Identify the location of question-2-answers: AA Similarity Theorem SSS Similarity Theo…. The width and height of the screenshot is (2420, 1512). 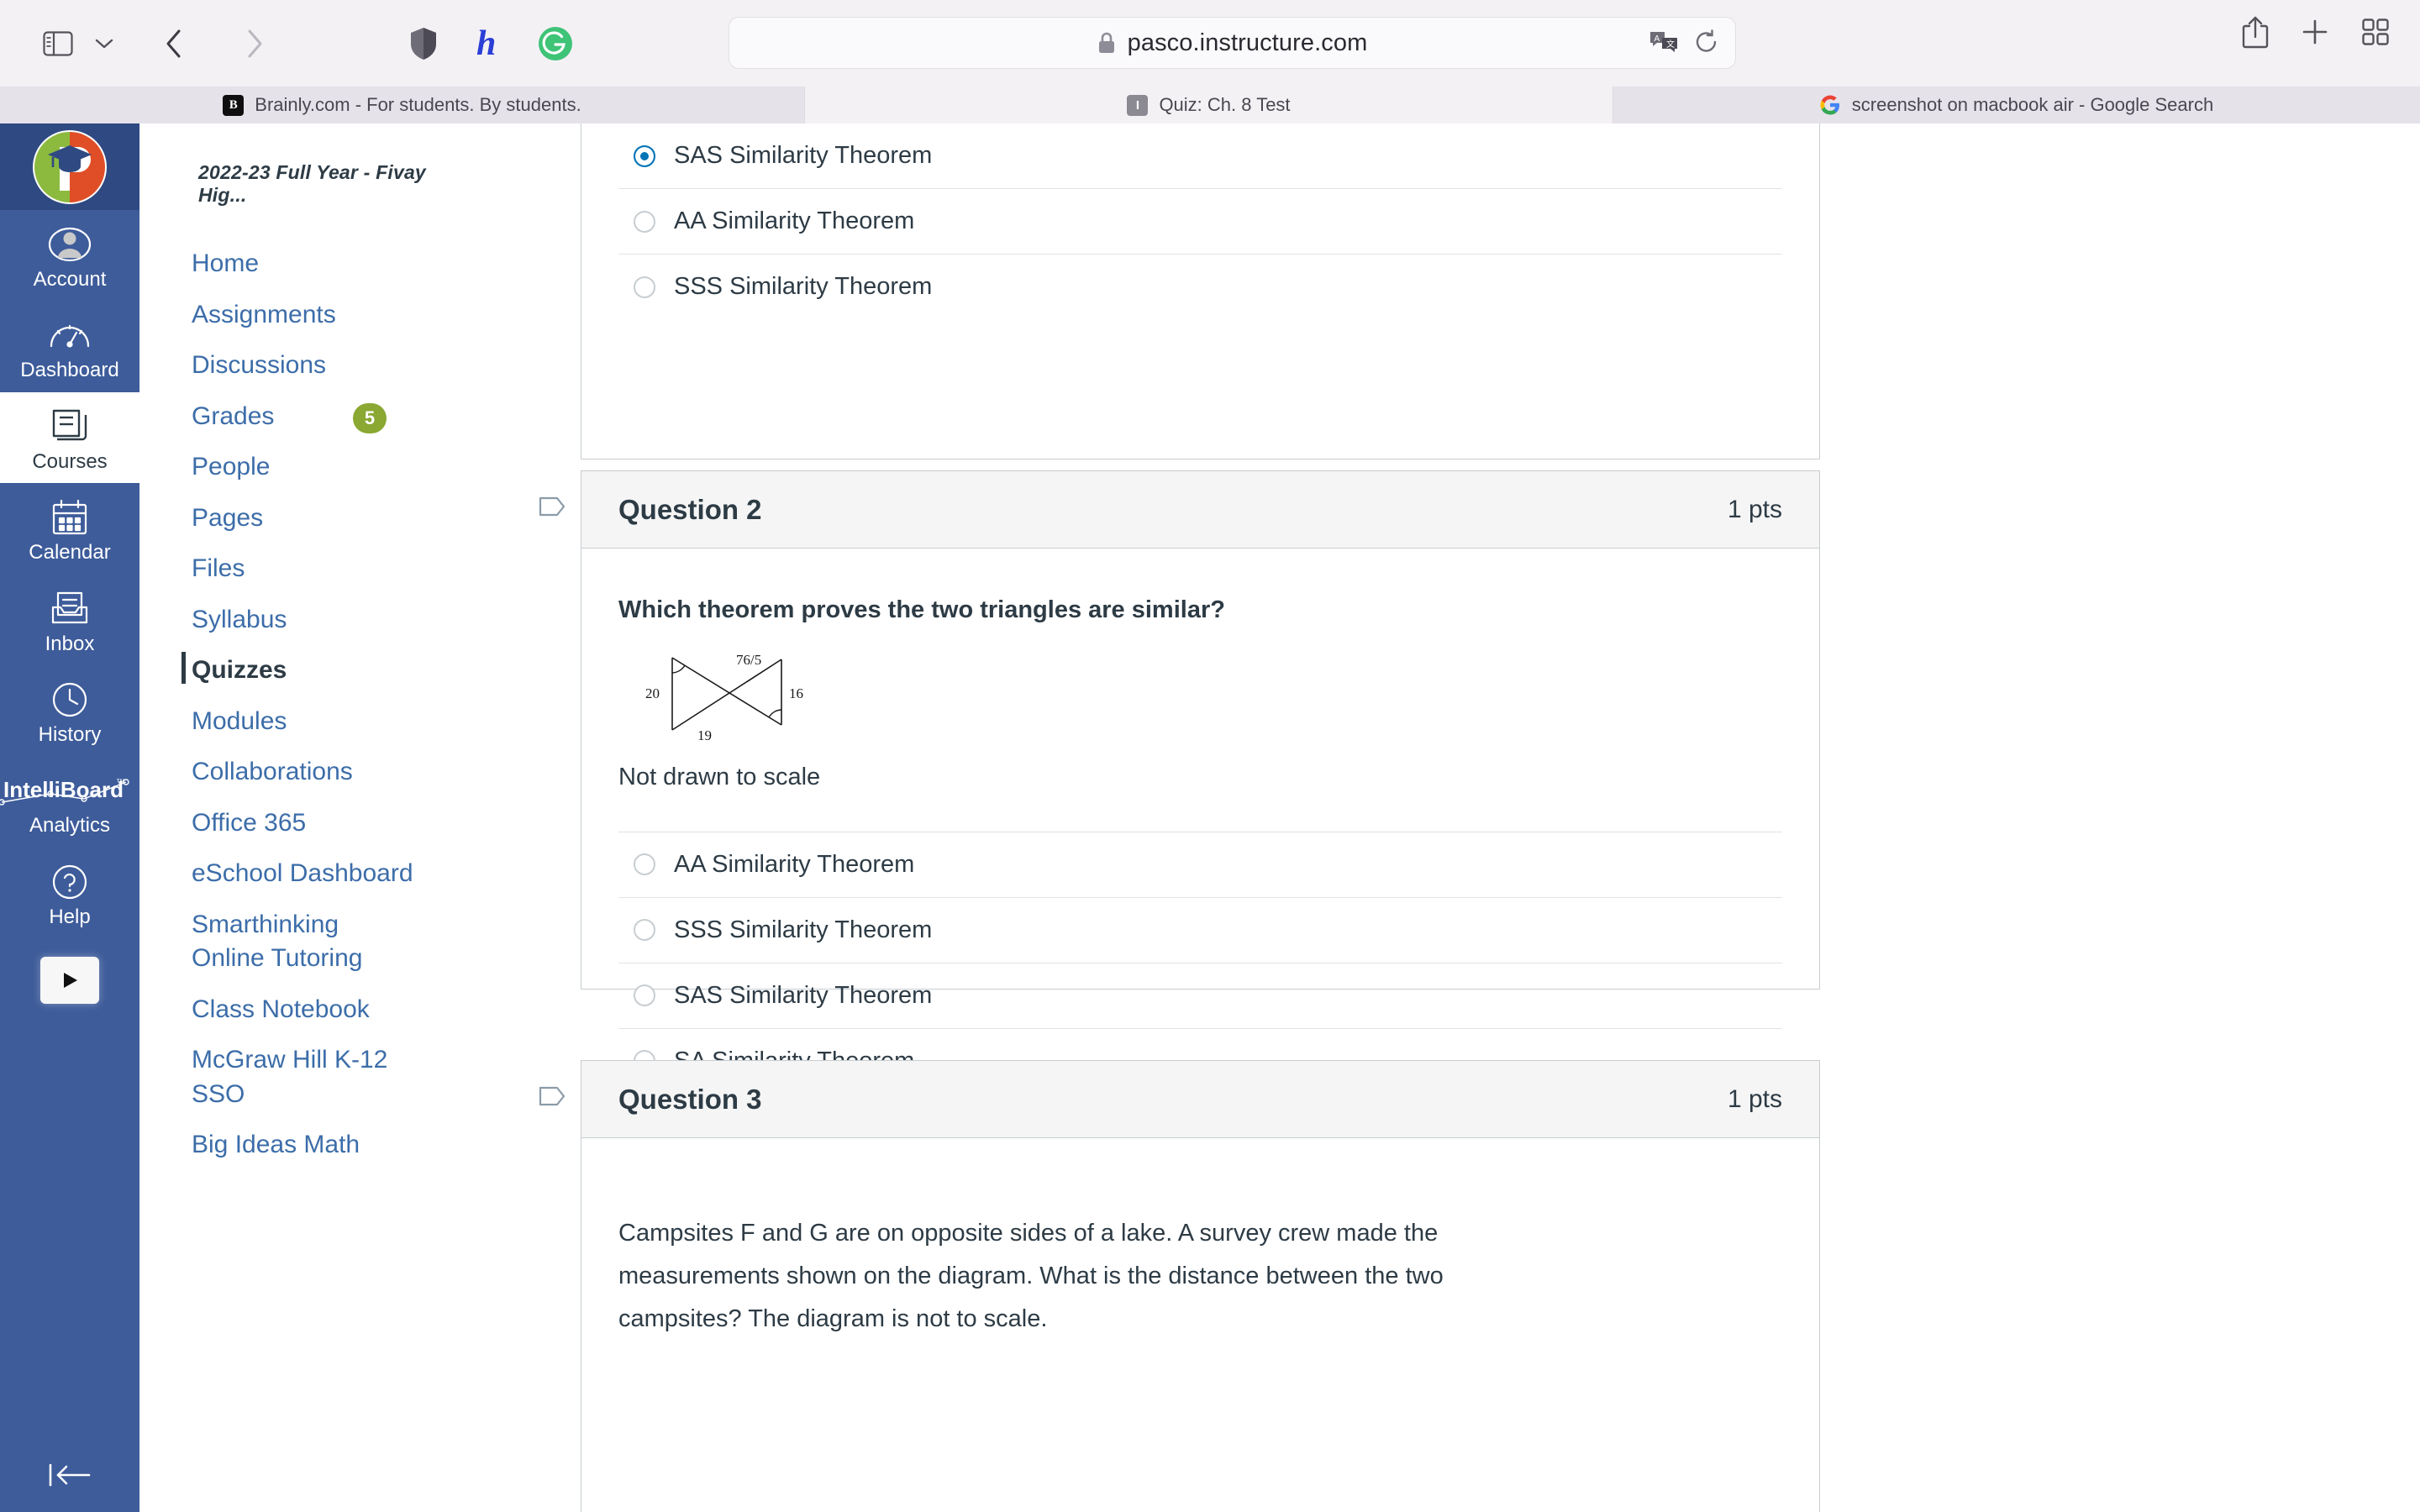
(1200, 962).